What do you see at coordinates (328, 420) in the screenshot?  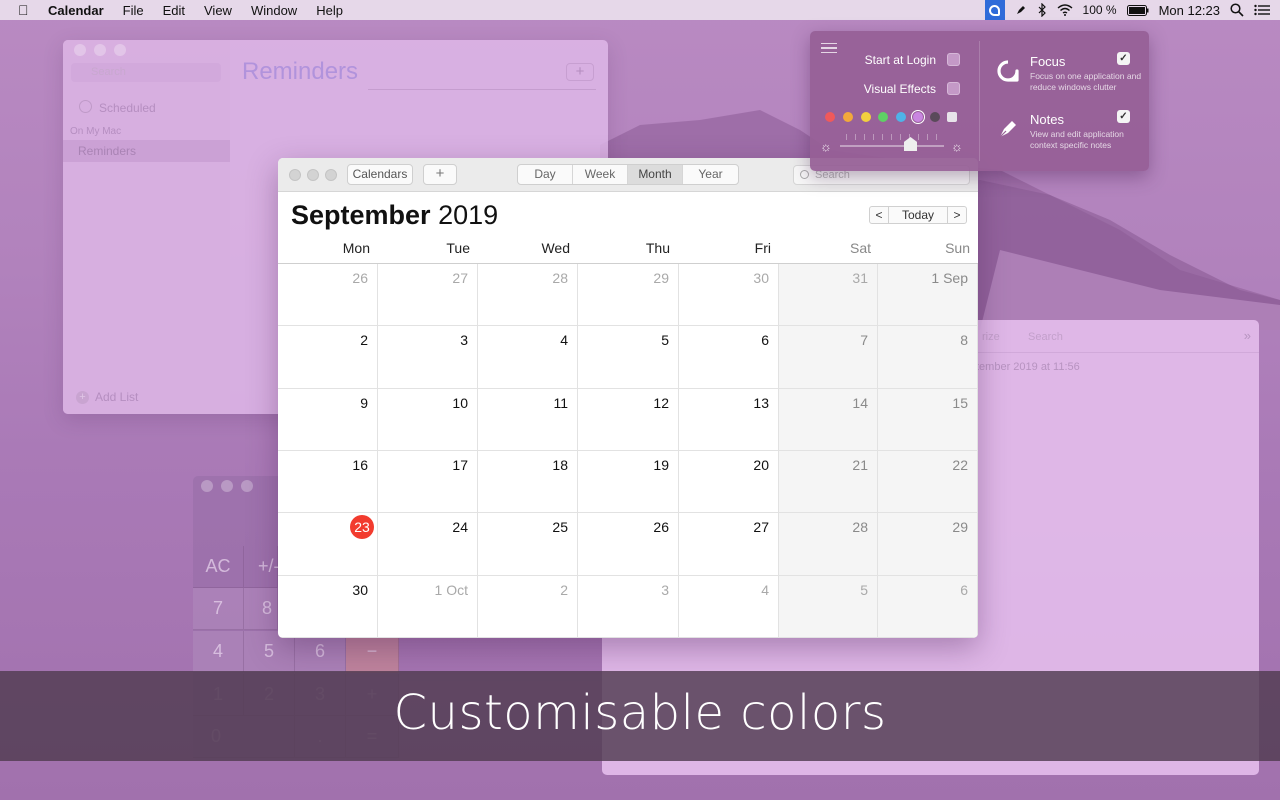 I see `day-cell: 9` at bounding box center [328, 420].